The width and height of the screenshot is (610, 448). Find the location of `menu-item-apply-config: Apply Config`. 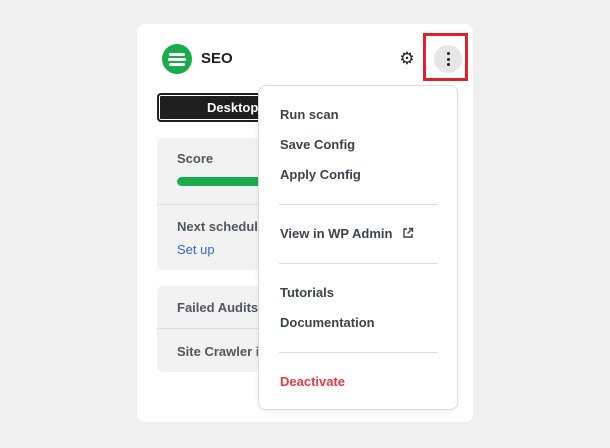

menu-item-apply-config: Apply Config is located at coordinates (320, 174).